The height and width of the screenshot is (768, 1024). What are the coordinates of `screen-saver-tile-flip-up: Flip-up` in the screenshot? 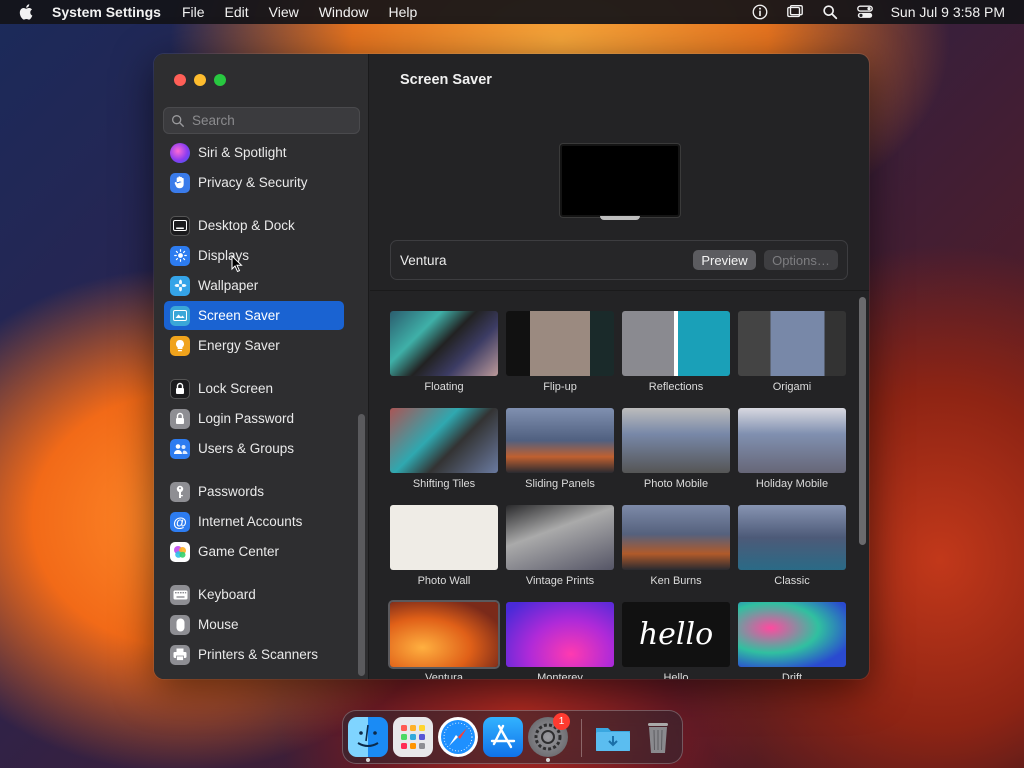 It's located at (560, 352).